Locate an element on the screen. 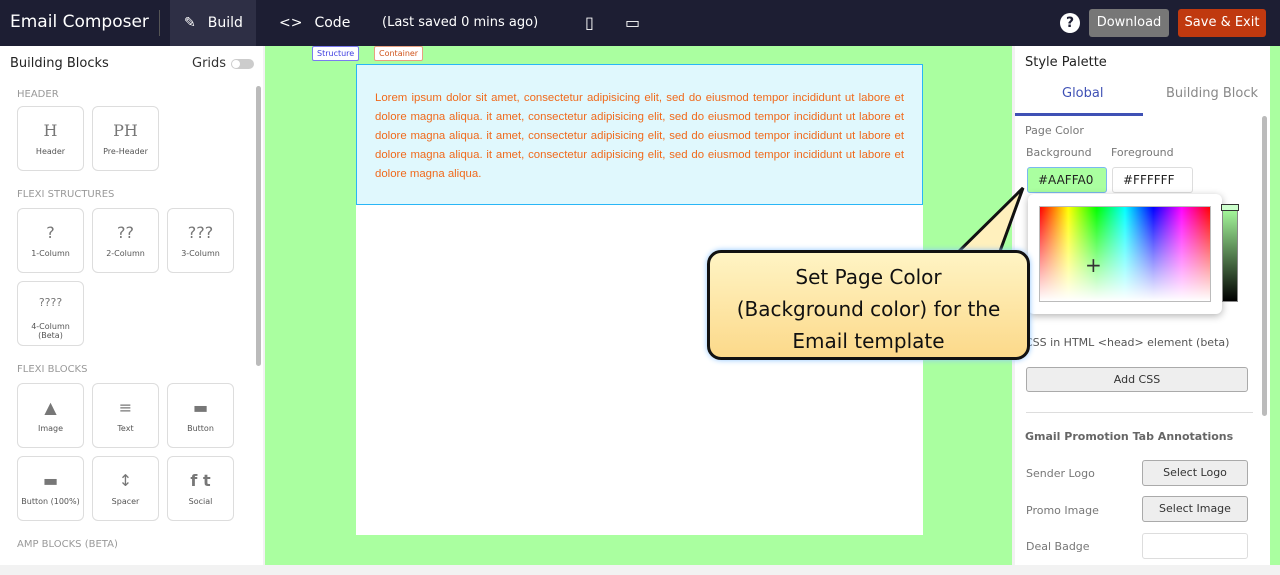 The image size is (1280, 575). slider-handle is located at coordinates (1230, 207).